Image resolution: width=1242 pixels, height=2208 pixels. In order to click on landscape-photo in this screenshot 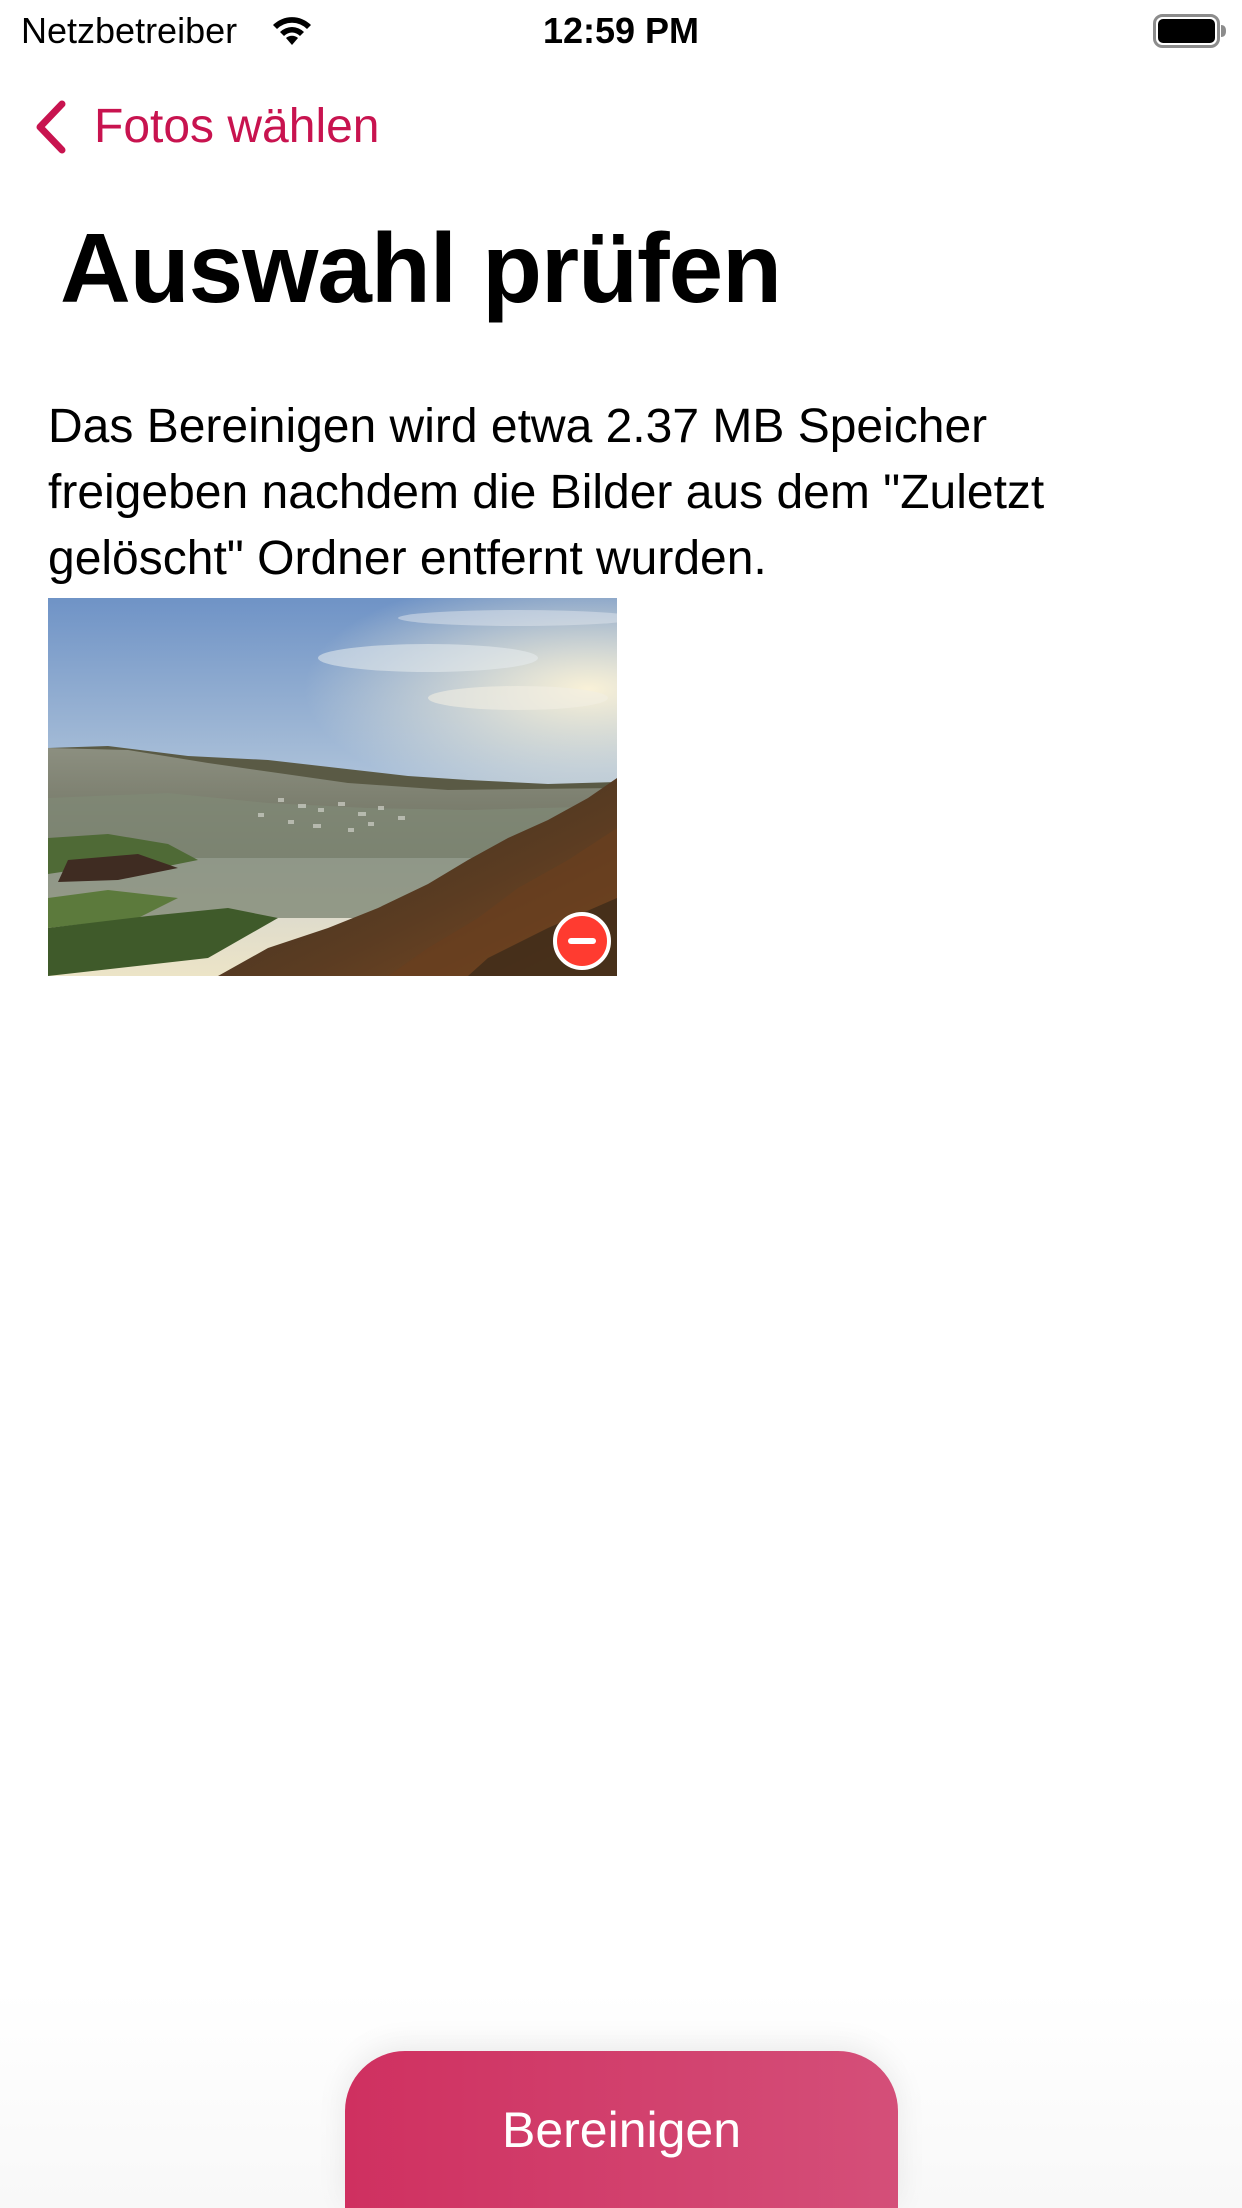, I will do `click(332, 787)`.